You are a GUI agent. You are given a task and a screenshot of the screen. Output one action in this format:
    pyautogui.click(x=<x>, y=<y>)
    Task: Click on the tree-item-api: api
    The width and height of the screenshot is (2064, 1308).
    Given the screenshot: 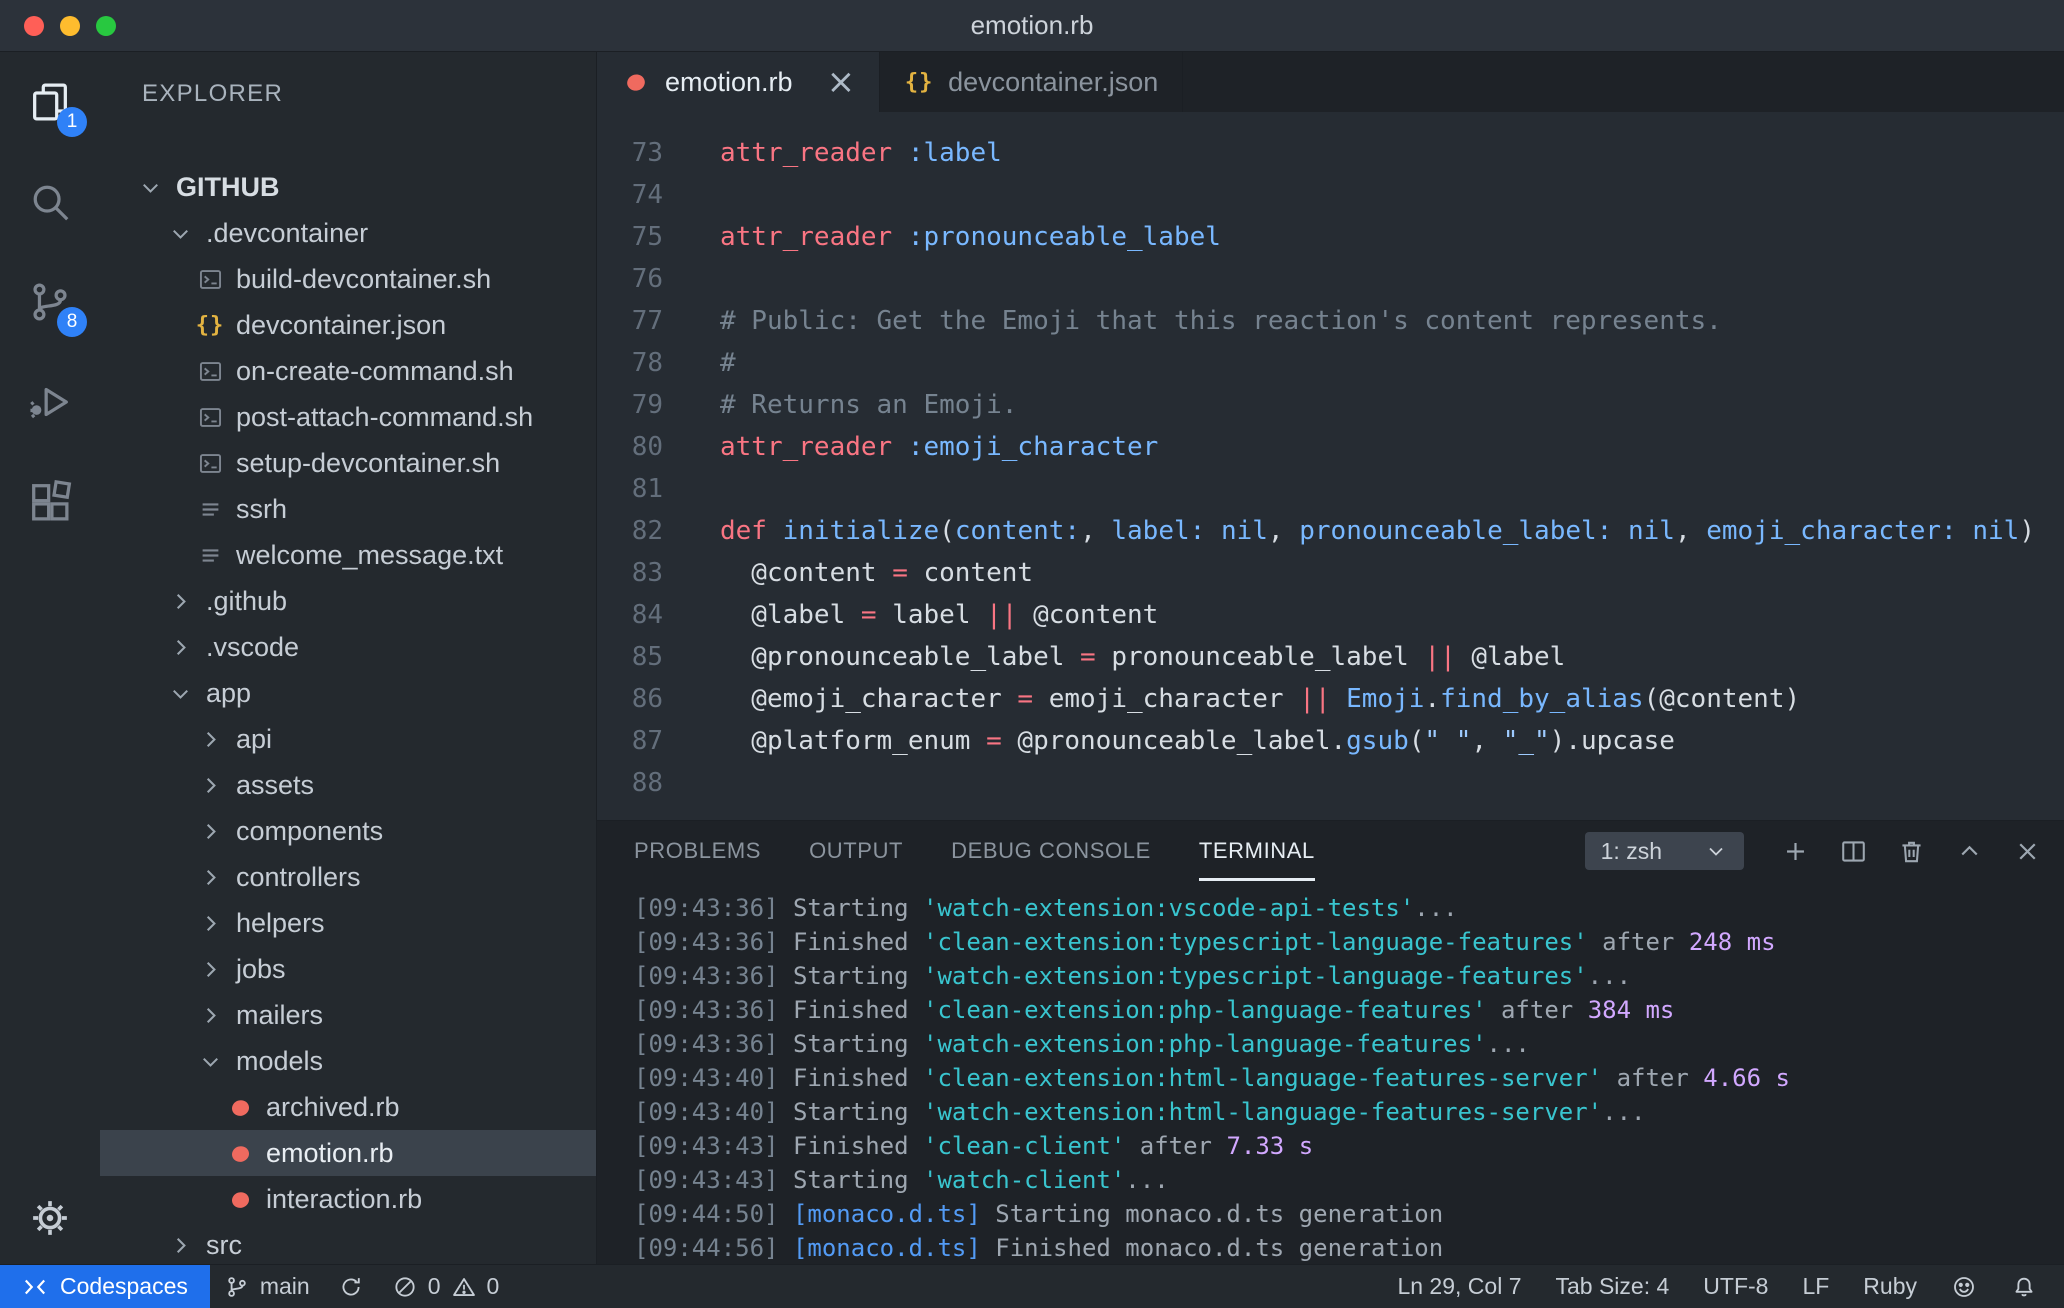 What is the action you would take?
    pyautogui.click(x=348, y=739)
    